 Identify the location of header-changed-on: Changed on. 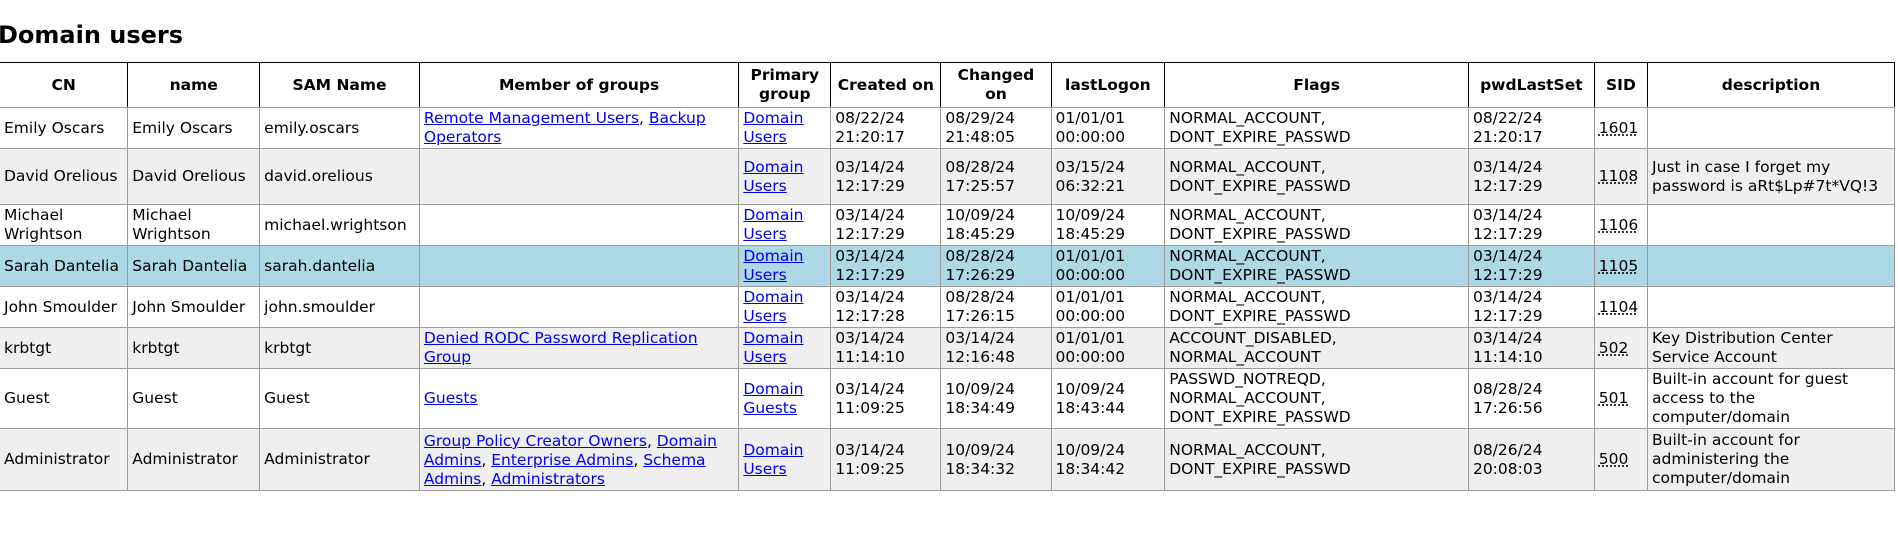
(996, 85).